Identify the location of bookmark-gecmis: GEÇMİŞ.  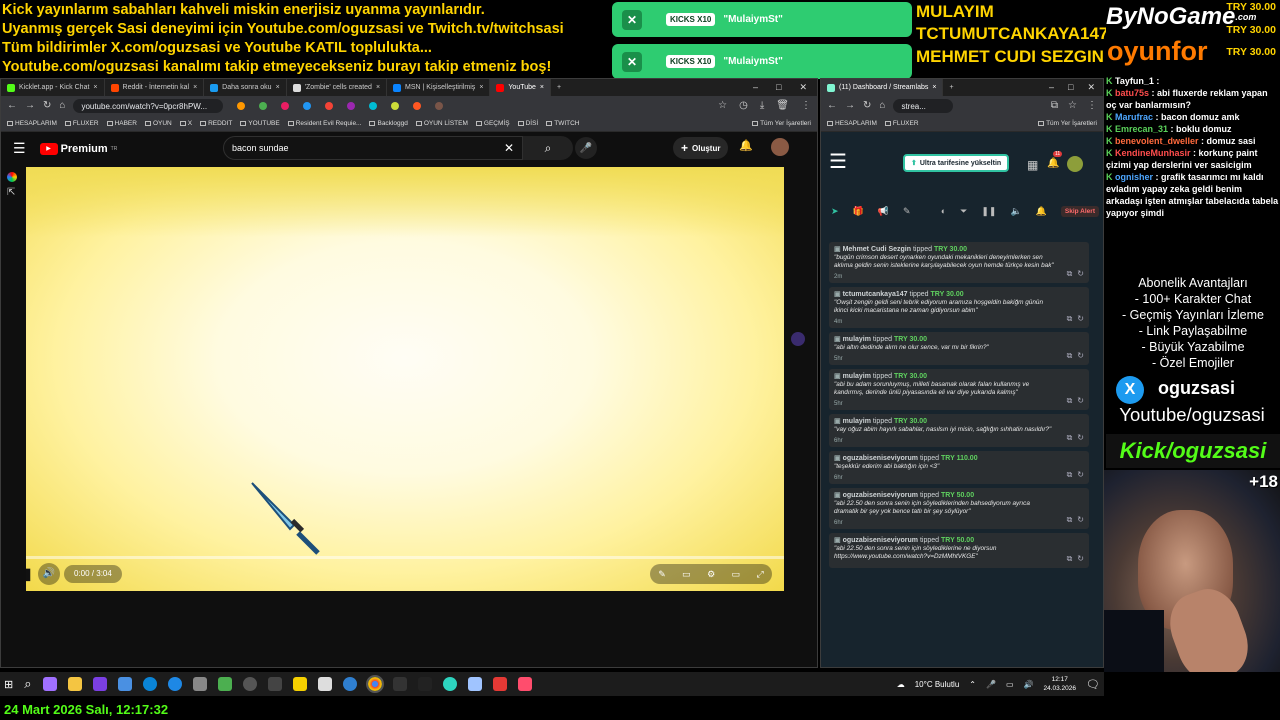
(492, 123).